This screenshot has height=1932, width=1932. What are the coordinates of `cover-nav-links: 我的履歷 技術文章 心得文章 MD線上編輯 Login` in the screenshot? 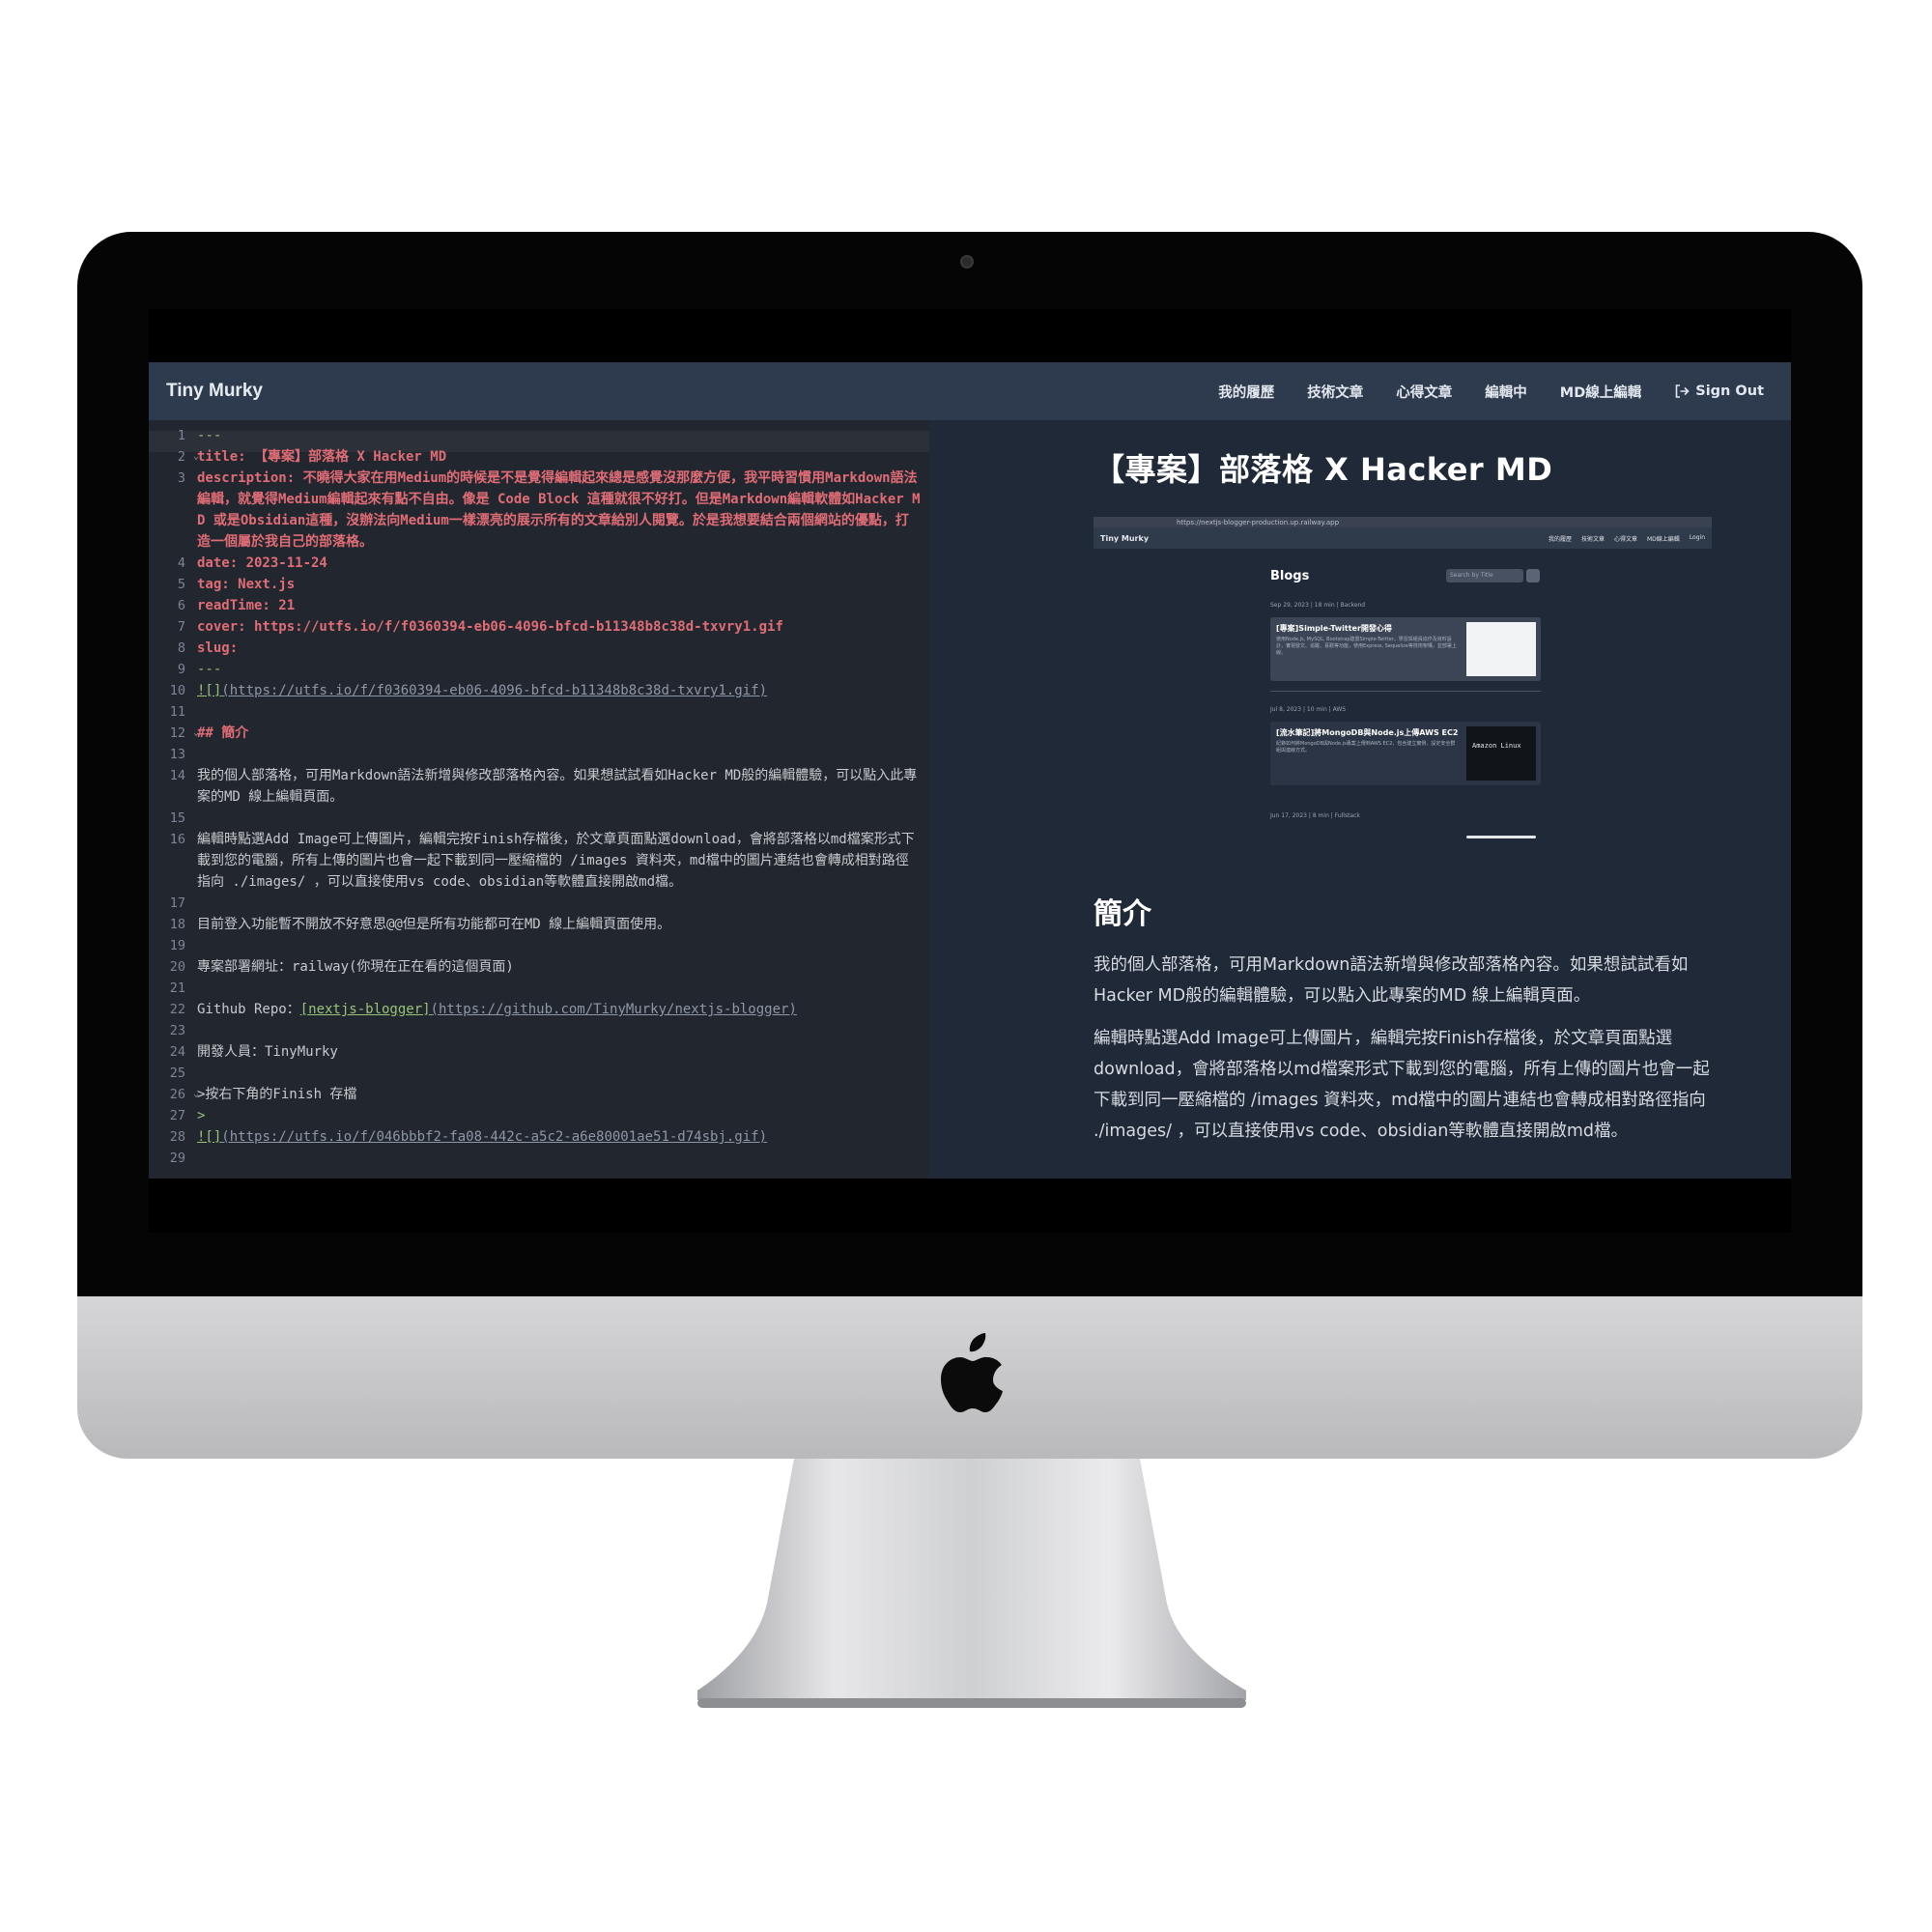 It's located at (1626, 538).